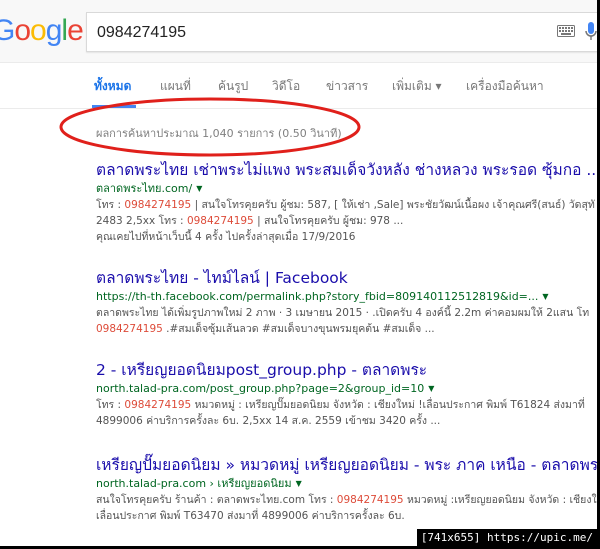  I want to click on result-title-link: ตลาดพระไทย - ไทม์ไลน์ | Facebook, so click(348, 278).